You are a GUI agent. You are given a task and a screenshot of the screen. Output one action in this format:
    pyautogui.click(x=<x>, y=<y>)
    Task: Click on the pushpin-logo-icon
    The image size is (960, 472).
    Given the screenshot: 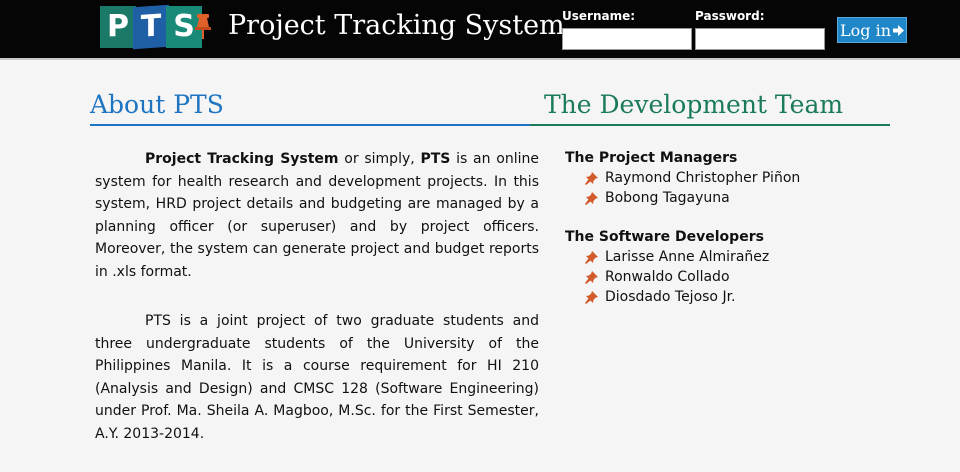 What is the action you would take?
    pyautogui.click(x=203, y=26)
    